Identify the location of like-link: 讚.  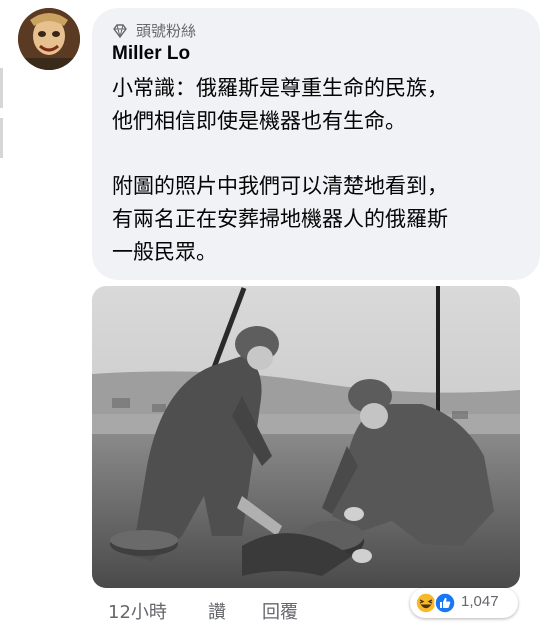
(217, 611).